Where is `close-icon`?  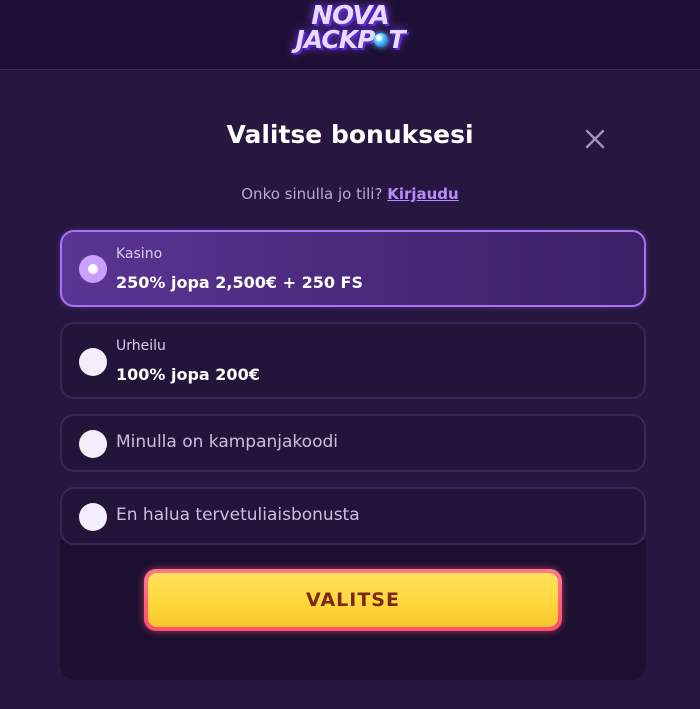 close-icon is located at coordinates (595, 139).